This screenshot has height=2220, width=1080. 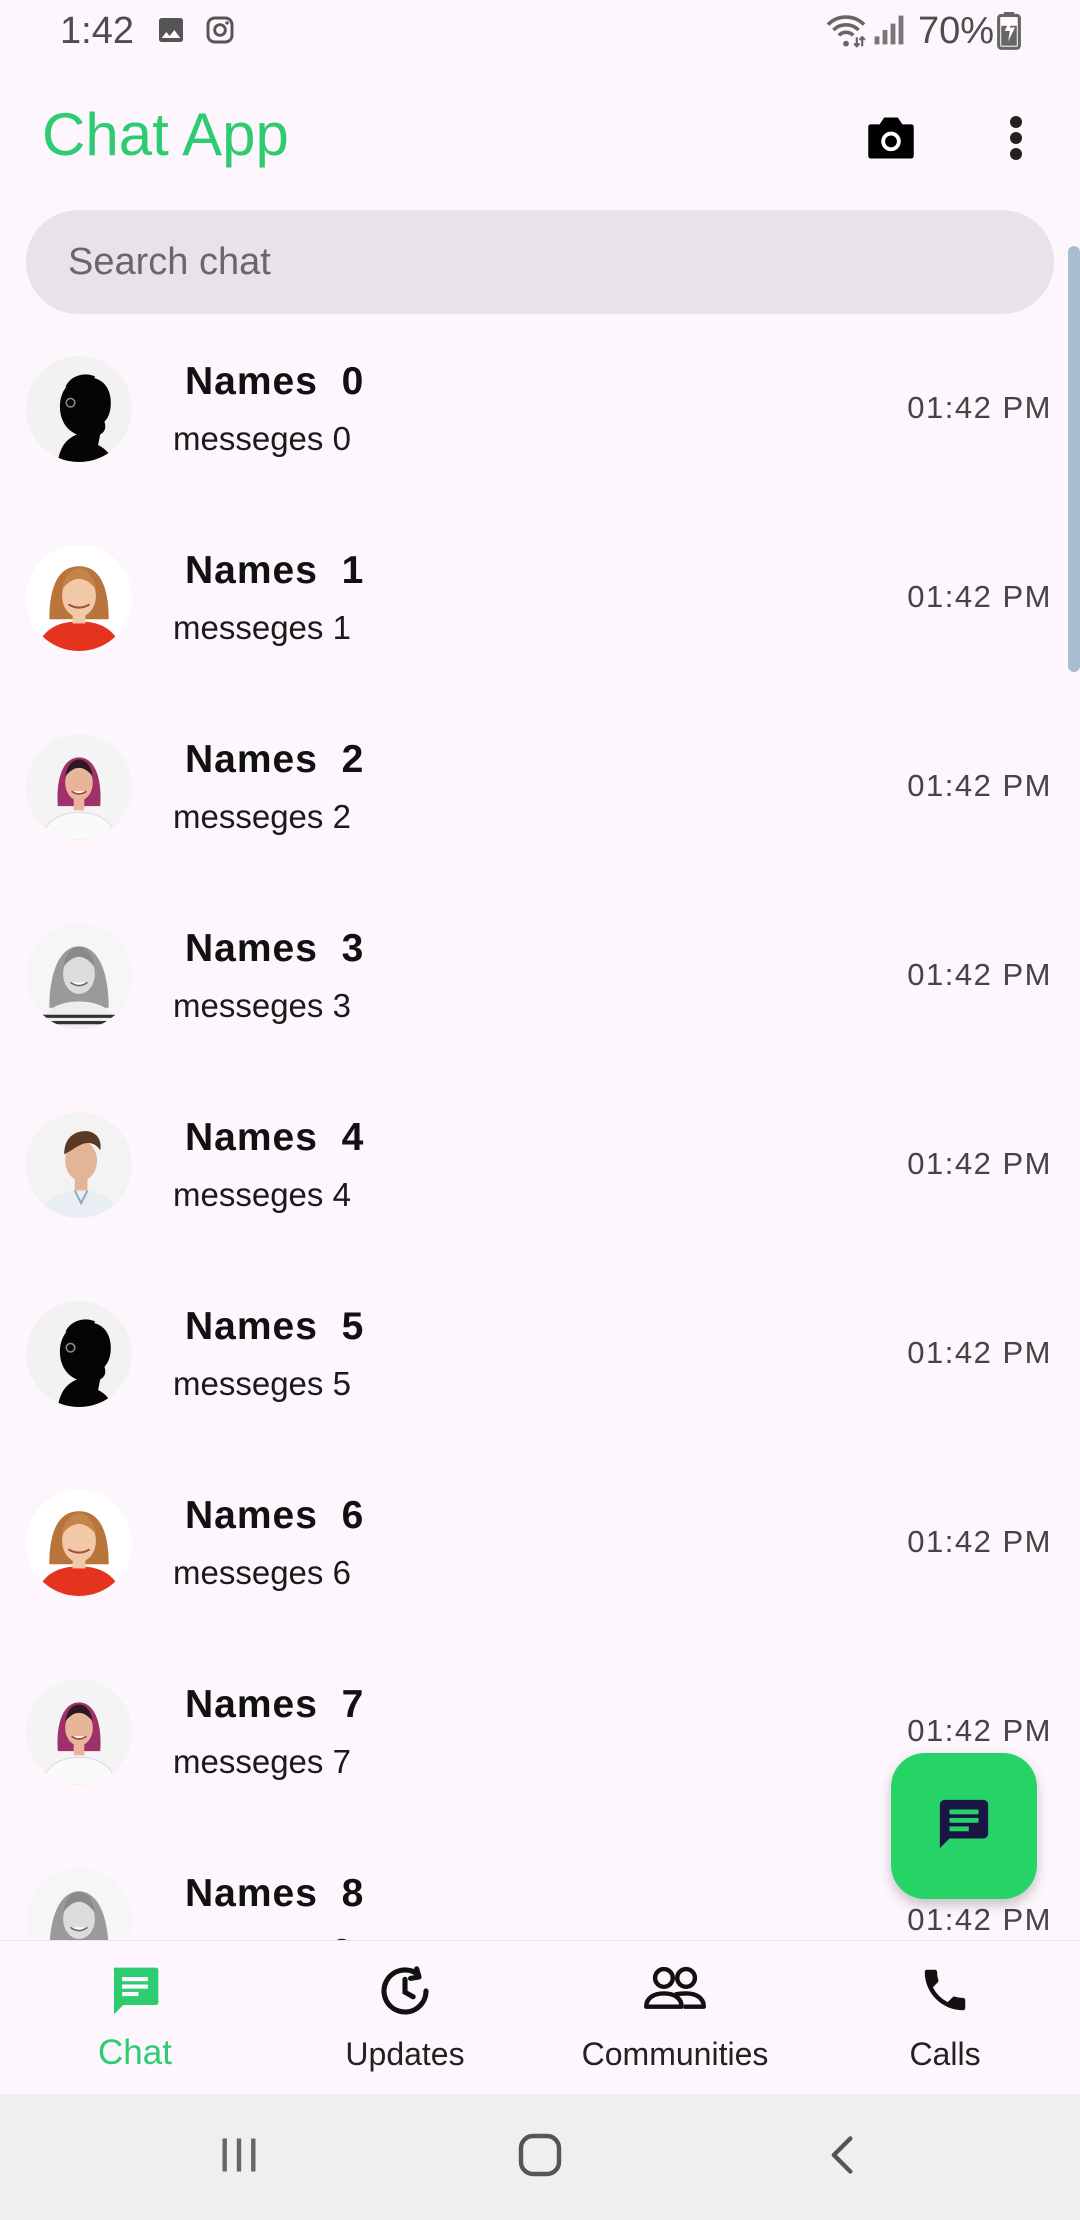 I want to click on recents-button, so click(x=239, y=2157).